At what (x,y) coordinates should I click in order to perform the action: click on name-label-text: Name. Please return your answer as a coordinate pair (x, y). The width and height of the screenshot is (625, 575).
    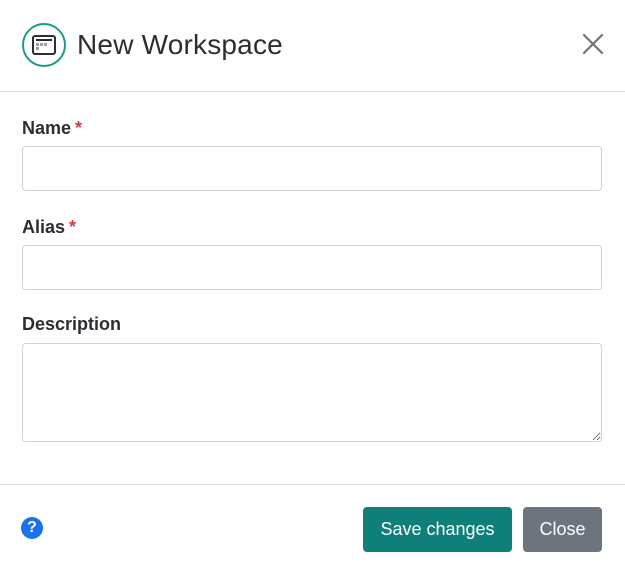
    Looking at the image, I should click on (47, 128).